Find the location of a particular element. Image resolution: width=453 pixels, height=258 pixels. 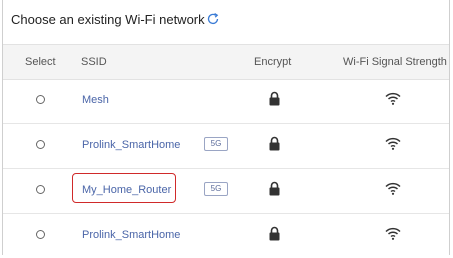

ssid-label: My_Home_Router is located at coordinates (126, 190).